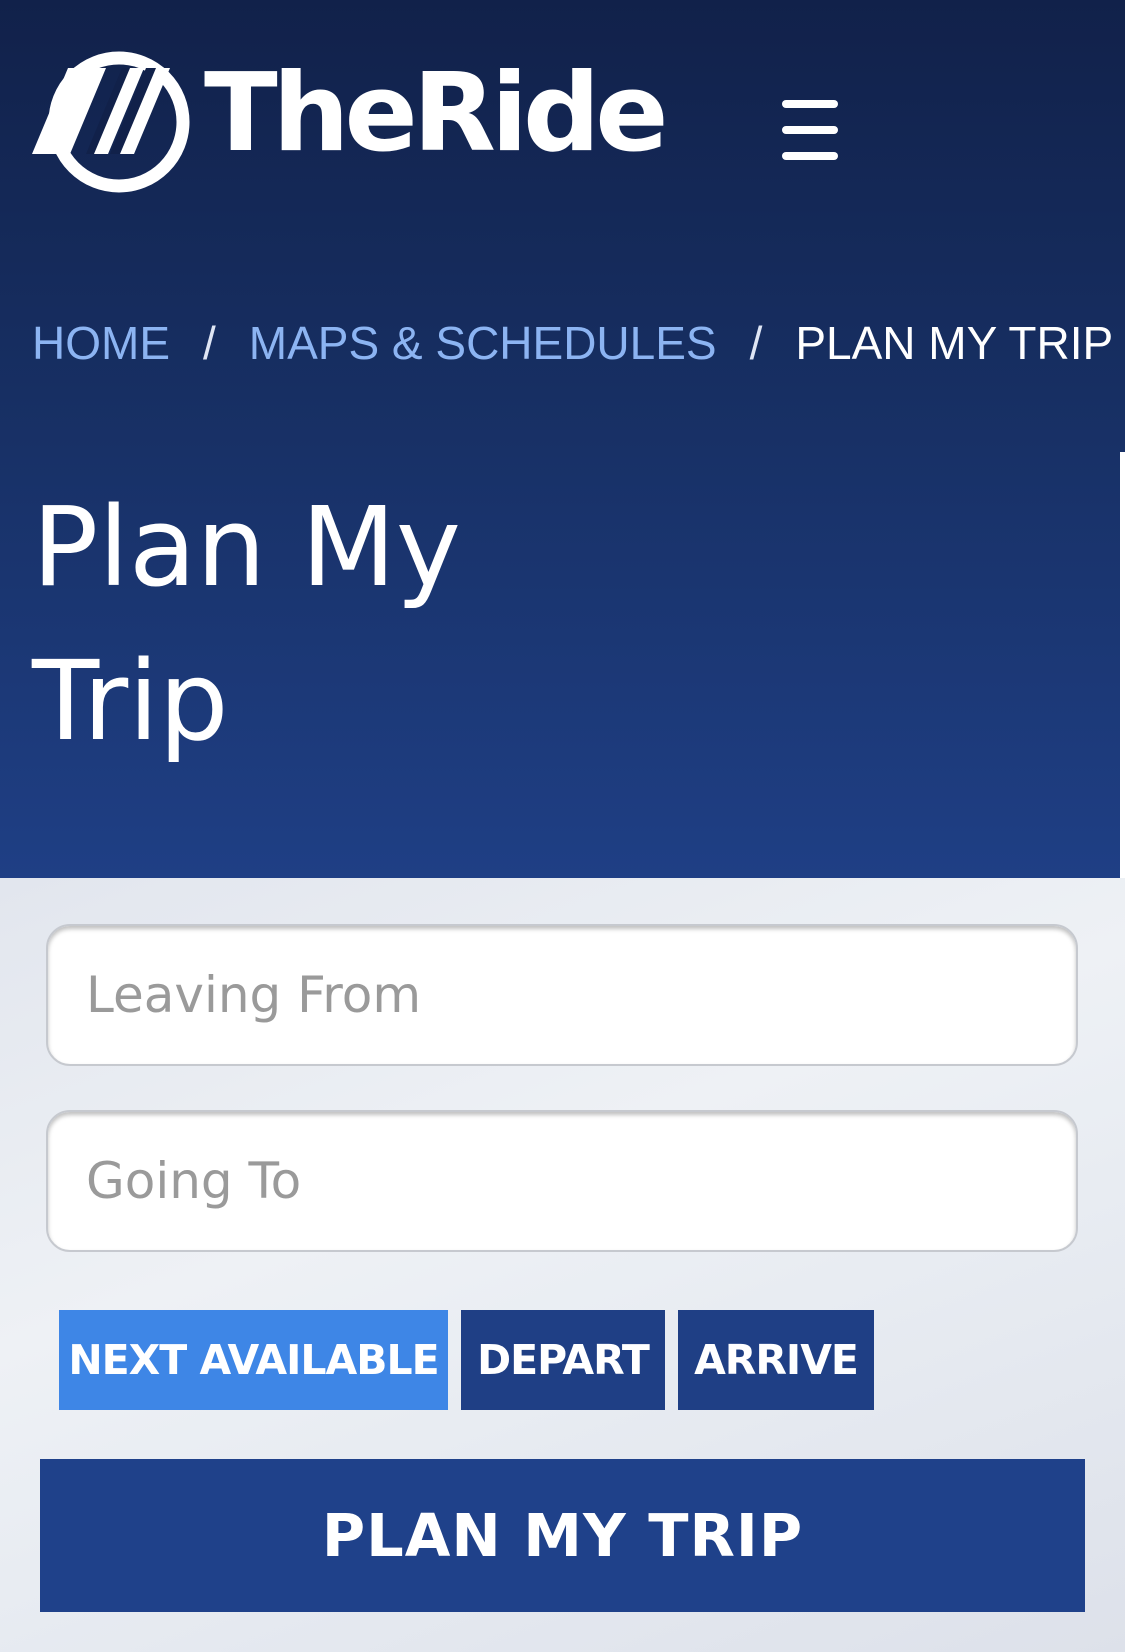 The image size is (1125, 1652). Describe the element at coordinates (1122, 665) in the screenshot. I see `page-edge` at that location.